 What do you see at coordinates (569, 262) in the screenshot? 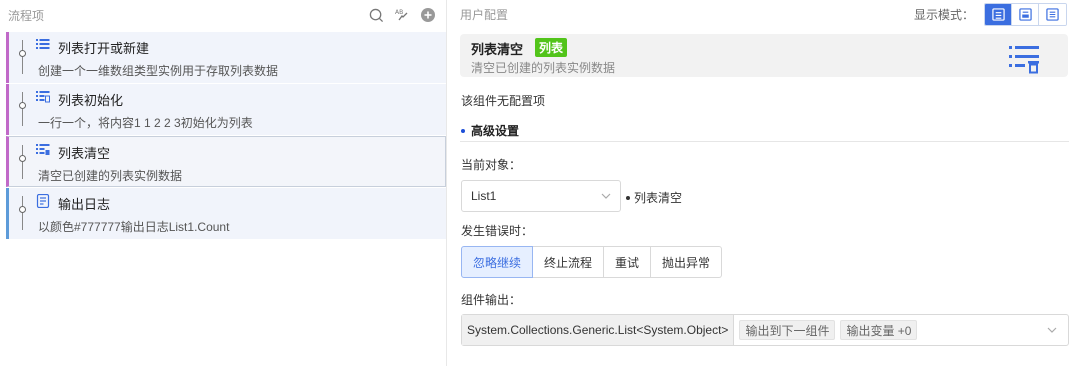
I see `option-stop-flow: 终止流程` at bounding box center [569, 262].